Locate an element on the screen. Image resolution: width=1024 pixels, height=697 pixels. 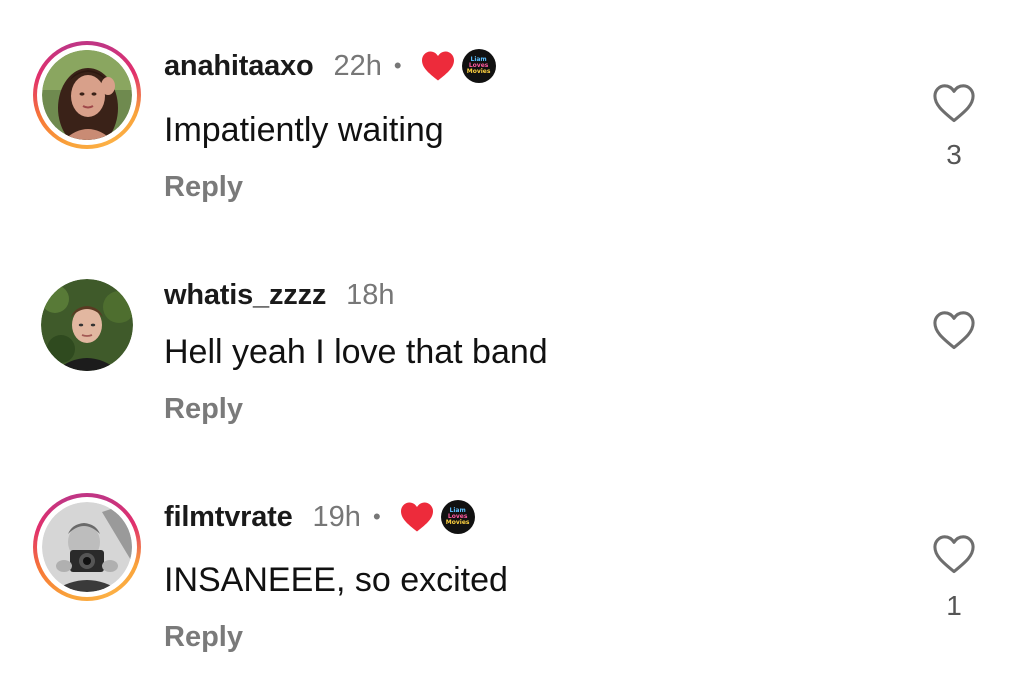
avatar-wrap is located at coordinates (87, 325).